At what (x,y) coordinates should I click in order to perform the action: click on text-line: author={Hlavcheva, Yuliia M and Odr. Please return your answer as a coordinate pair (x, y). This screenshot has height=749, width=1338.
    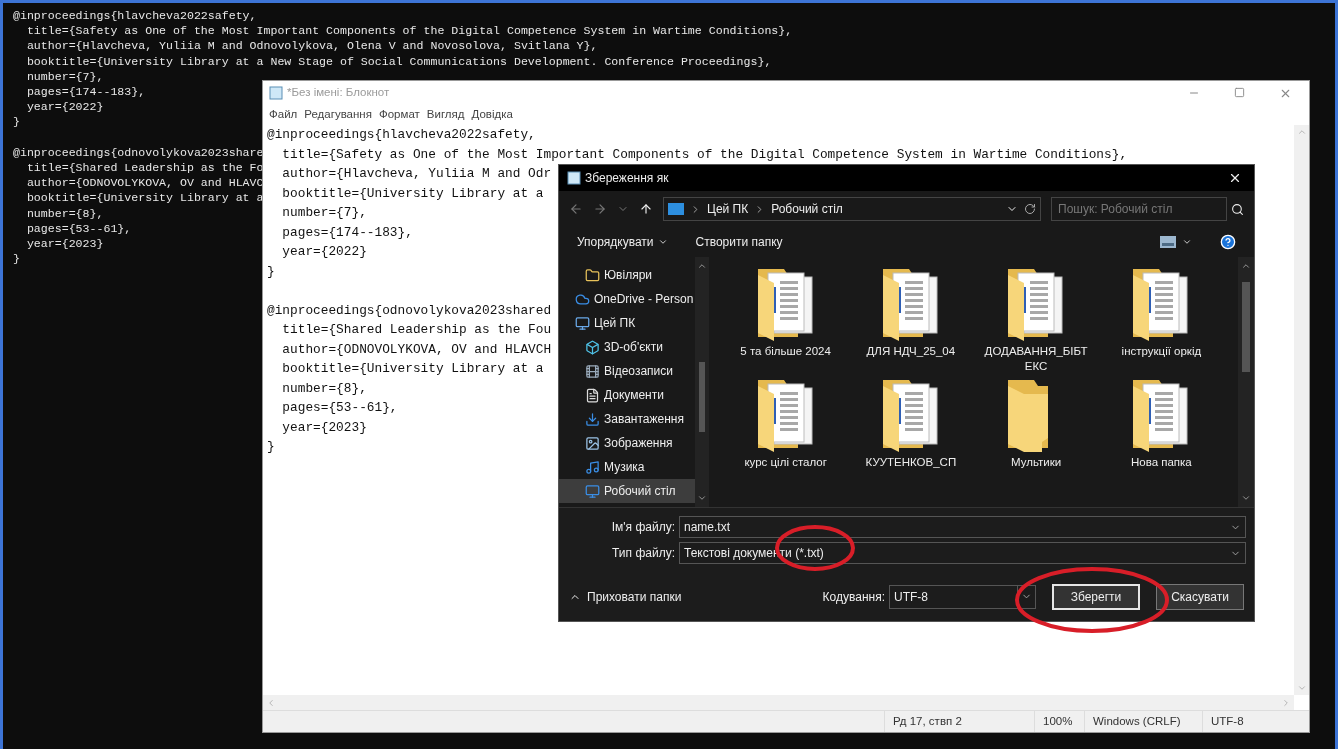
    Looking at the image, I should click on (416, 174).